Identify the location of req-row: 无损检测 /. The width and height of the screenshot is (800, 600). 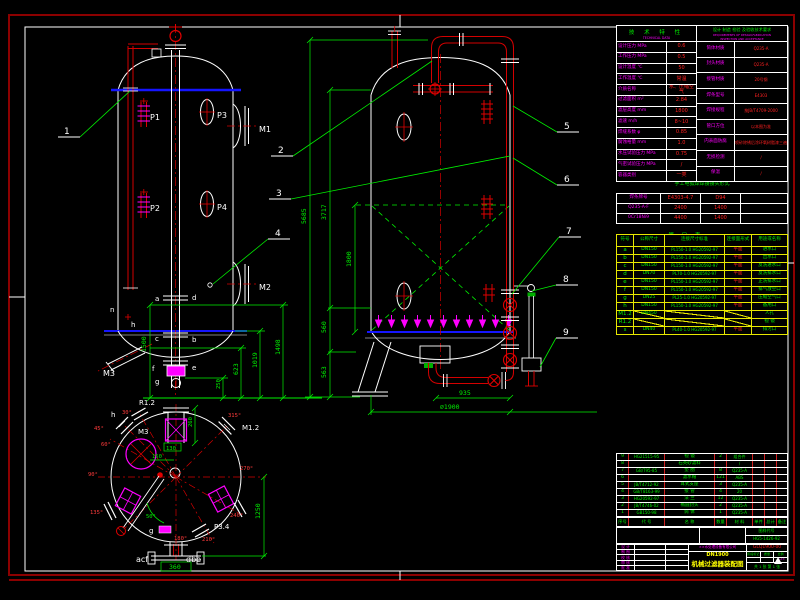
(742, 158).